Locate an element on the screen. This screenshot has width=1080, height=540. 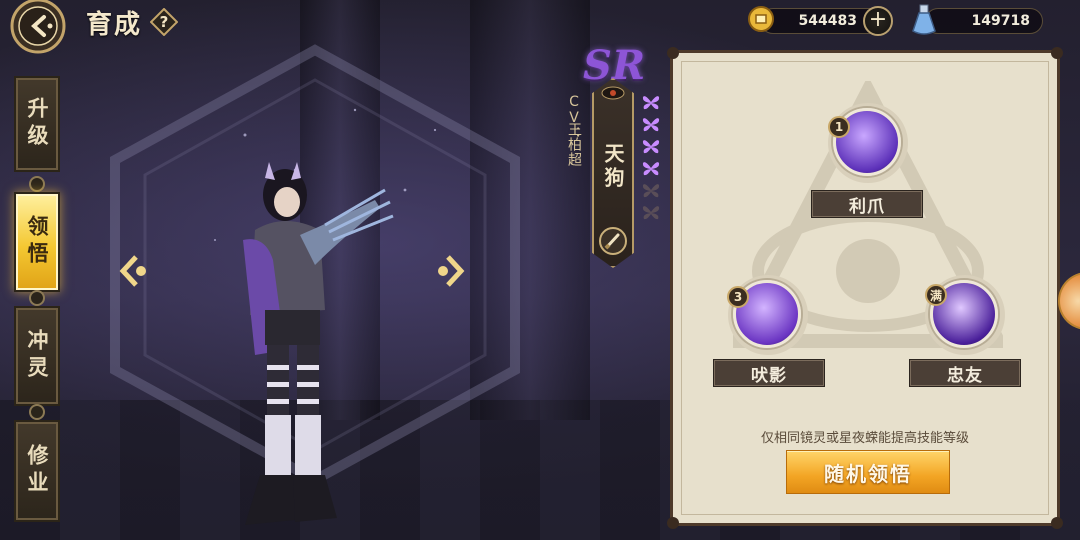
character-figure is located at coordinates (318, 343).